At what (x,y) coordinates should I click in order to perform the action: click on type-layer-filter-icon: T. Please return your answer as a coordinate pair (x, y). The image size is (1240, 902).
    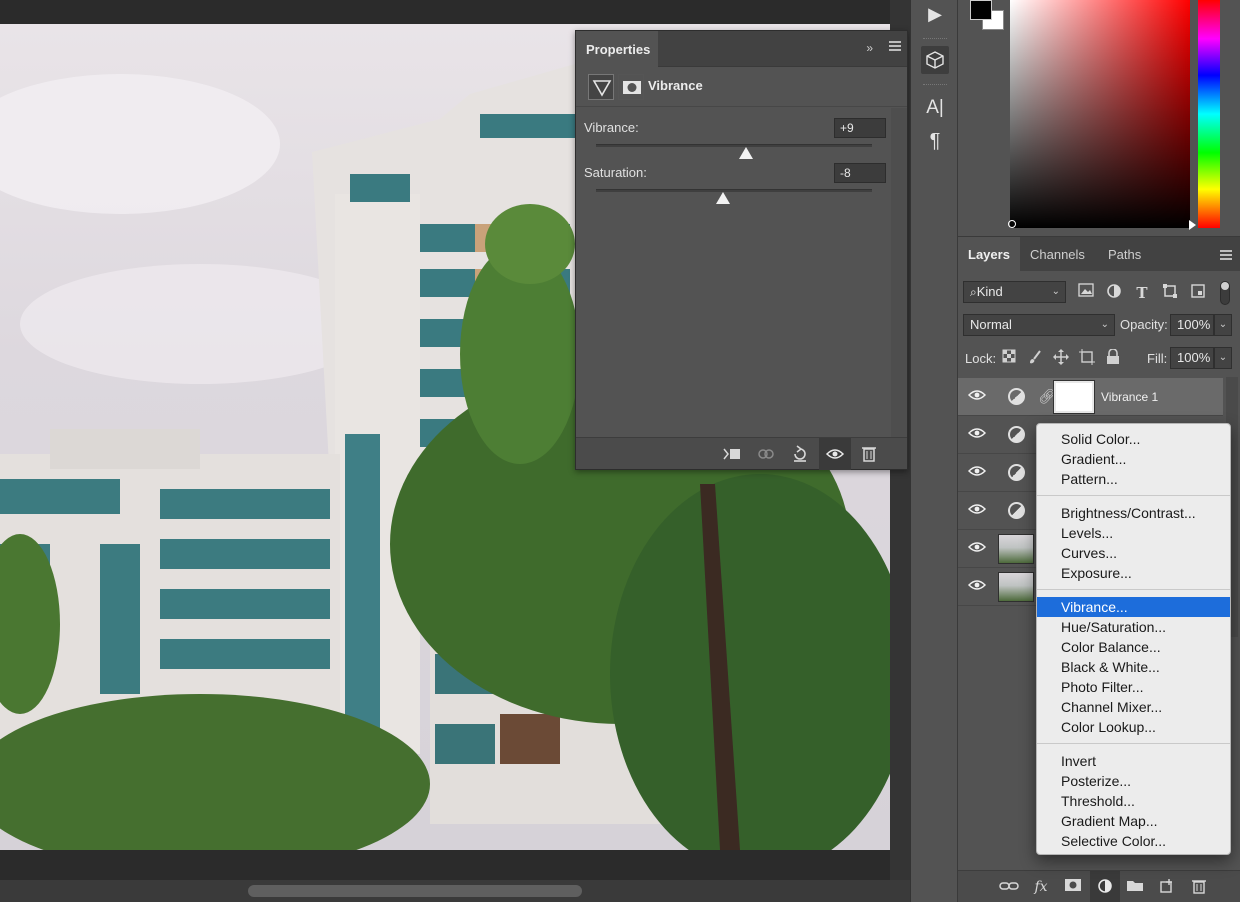
    Looking at the image, I should click on (1142, 293).